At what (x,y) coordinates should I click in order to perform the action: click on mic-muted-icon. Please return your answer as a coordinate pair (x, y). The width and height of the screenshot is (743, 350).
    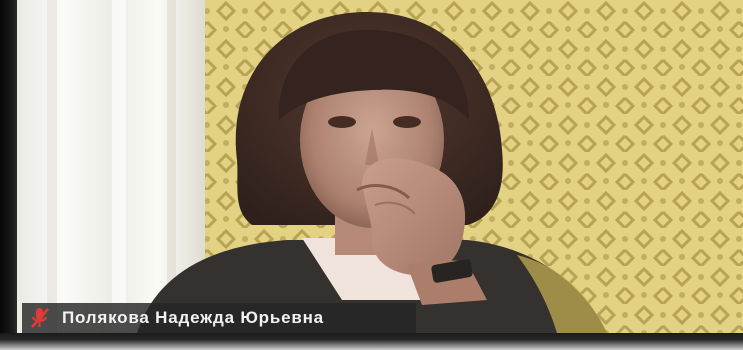
    Looking at the image, I should click on (40, 318).